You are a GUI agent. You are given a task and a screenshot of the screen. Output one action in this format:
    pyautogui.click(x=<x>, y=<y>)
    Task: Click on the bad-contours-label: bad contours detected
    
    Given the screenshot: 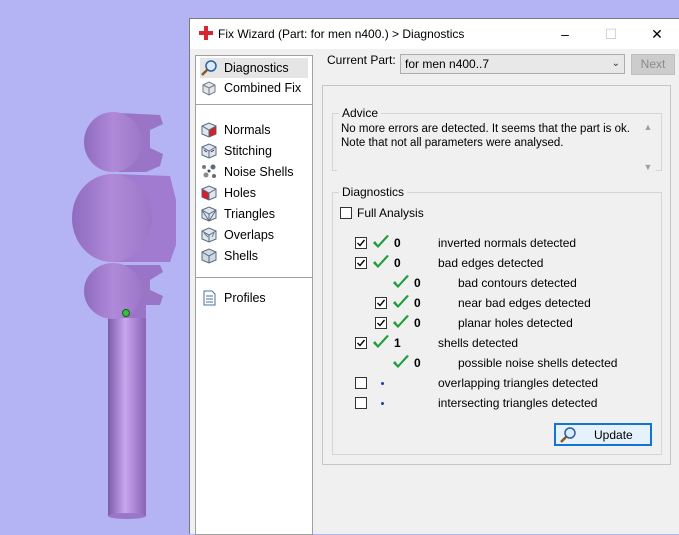 What is the action you would take?
    pyautogui.click(x=517, y=283)
    